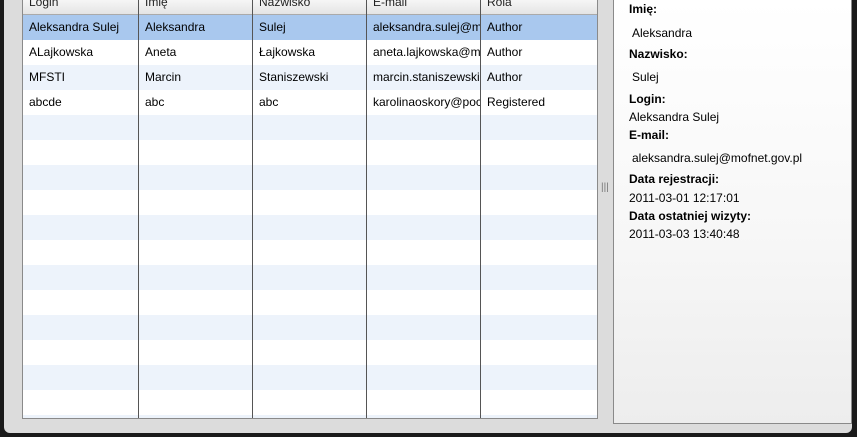 The width and height of the screenshot is (857, 437). What do you see at coordinates (81, 7) in the screenshot?
I see `column-header-login: Login` at bounding box center [81, 7].